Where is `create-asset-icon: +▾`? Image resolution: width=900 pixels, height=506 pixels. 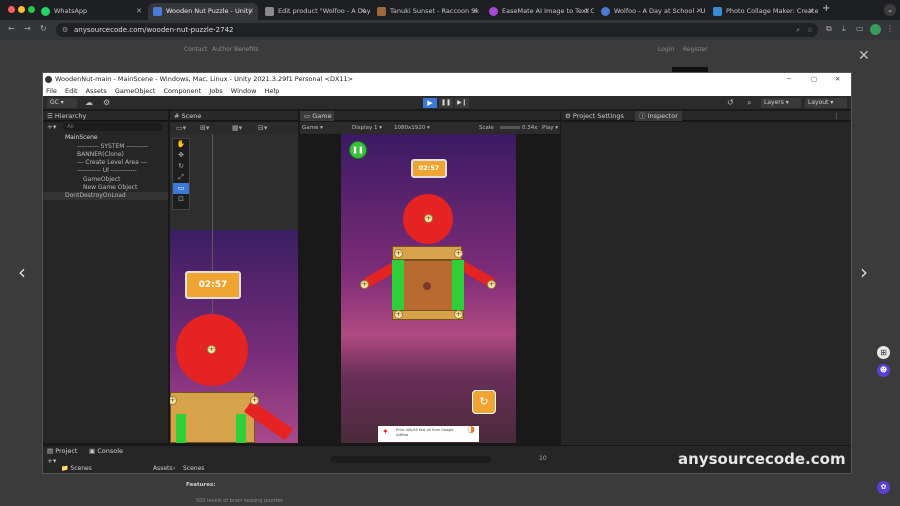
create-asset-icon: +▾ is located at coordinates (51, 461).